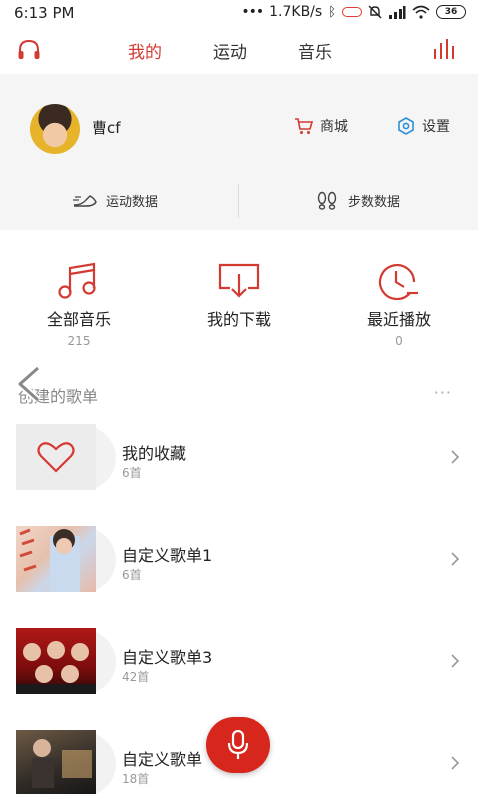 The width and height of the screenshot is (478, 794). What do you see at coordinates (444, 49) in the screenshot?
I see `equalizer-icon` at bounding box center [444, 49].